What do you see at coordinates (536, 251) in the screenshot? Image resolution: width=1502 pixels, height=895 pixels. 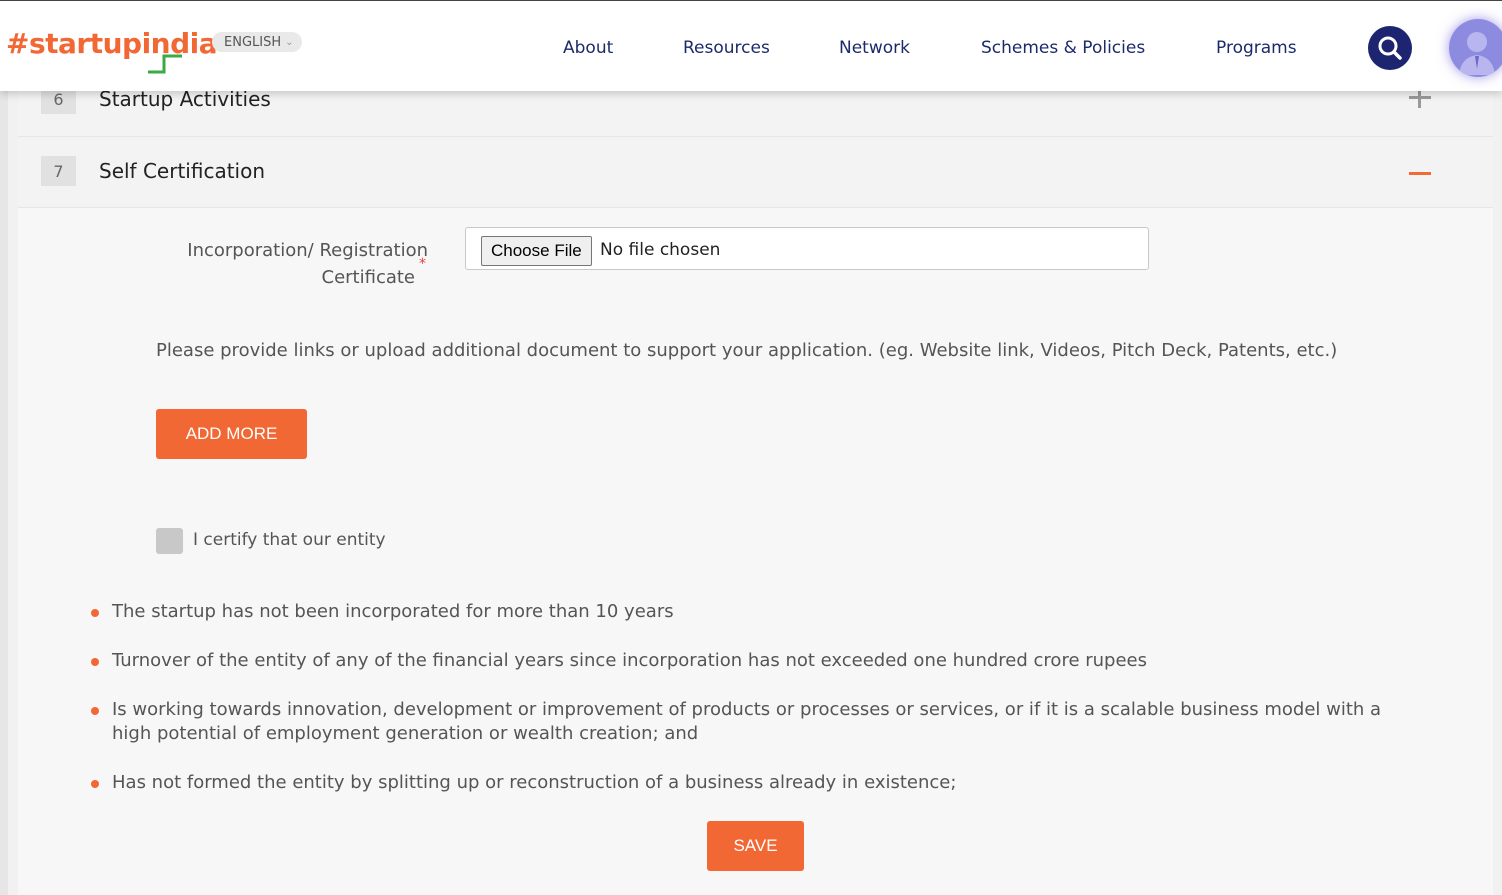 I see `choose-file-button: Choose File` at bounding box center [536, 251].